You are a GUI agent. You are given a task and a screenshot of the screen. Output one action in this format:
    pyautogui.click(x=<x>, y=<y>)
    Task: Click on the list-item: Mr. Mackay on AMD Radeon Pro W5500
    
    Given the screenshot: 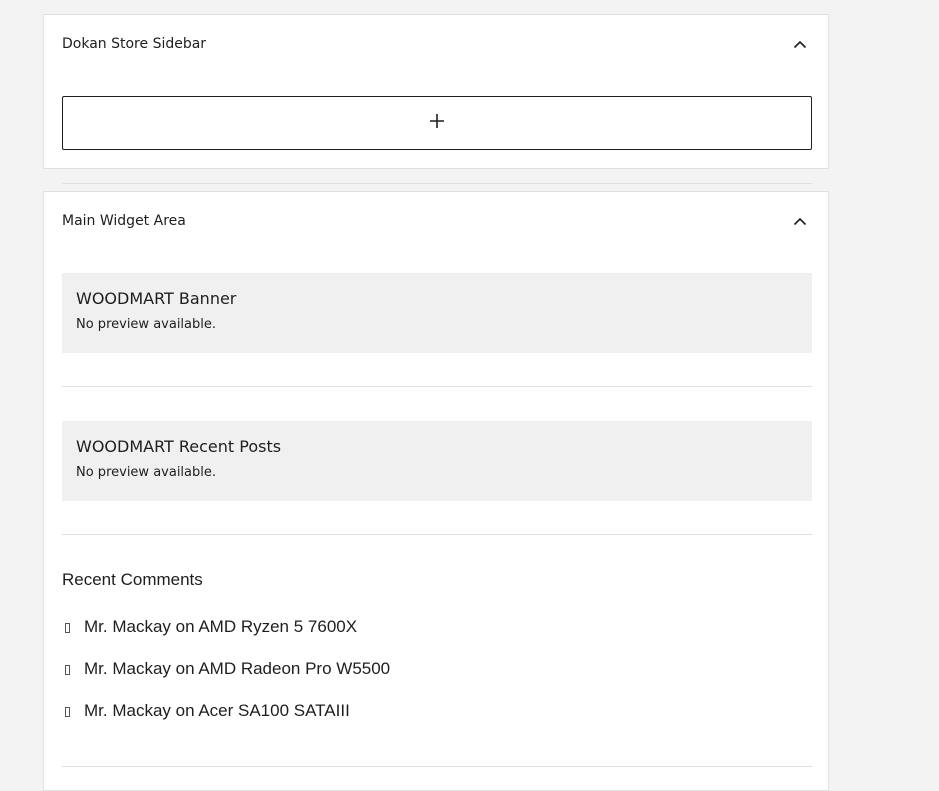 What is the action you would take?
    pyautogui.click(x=226, y=680)
    